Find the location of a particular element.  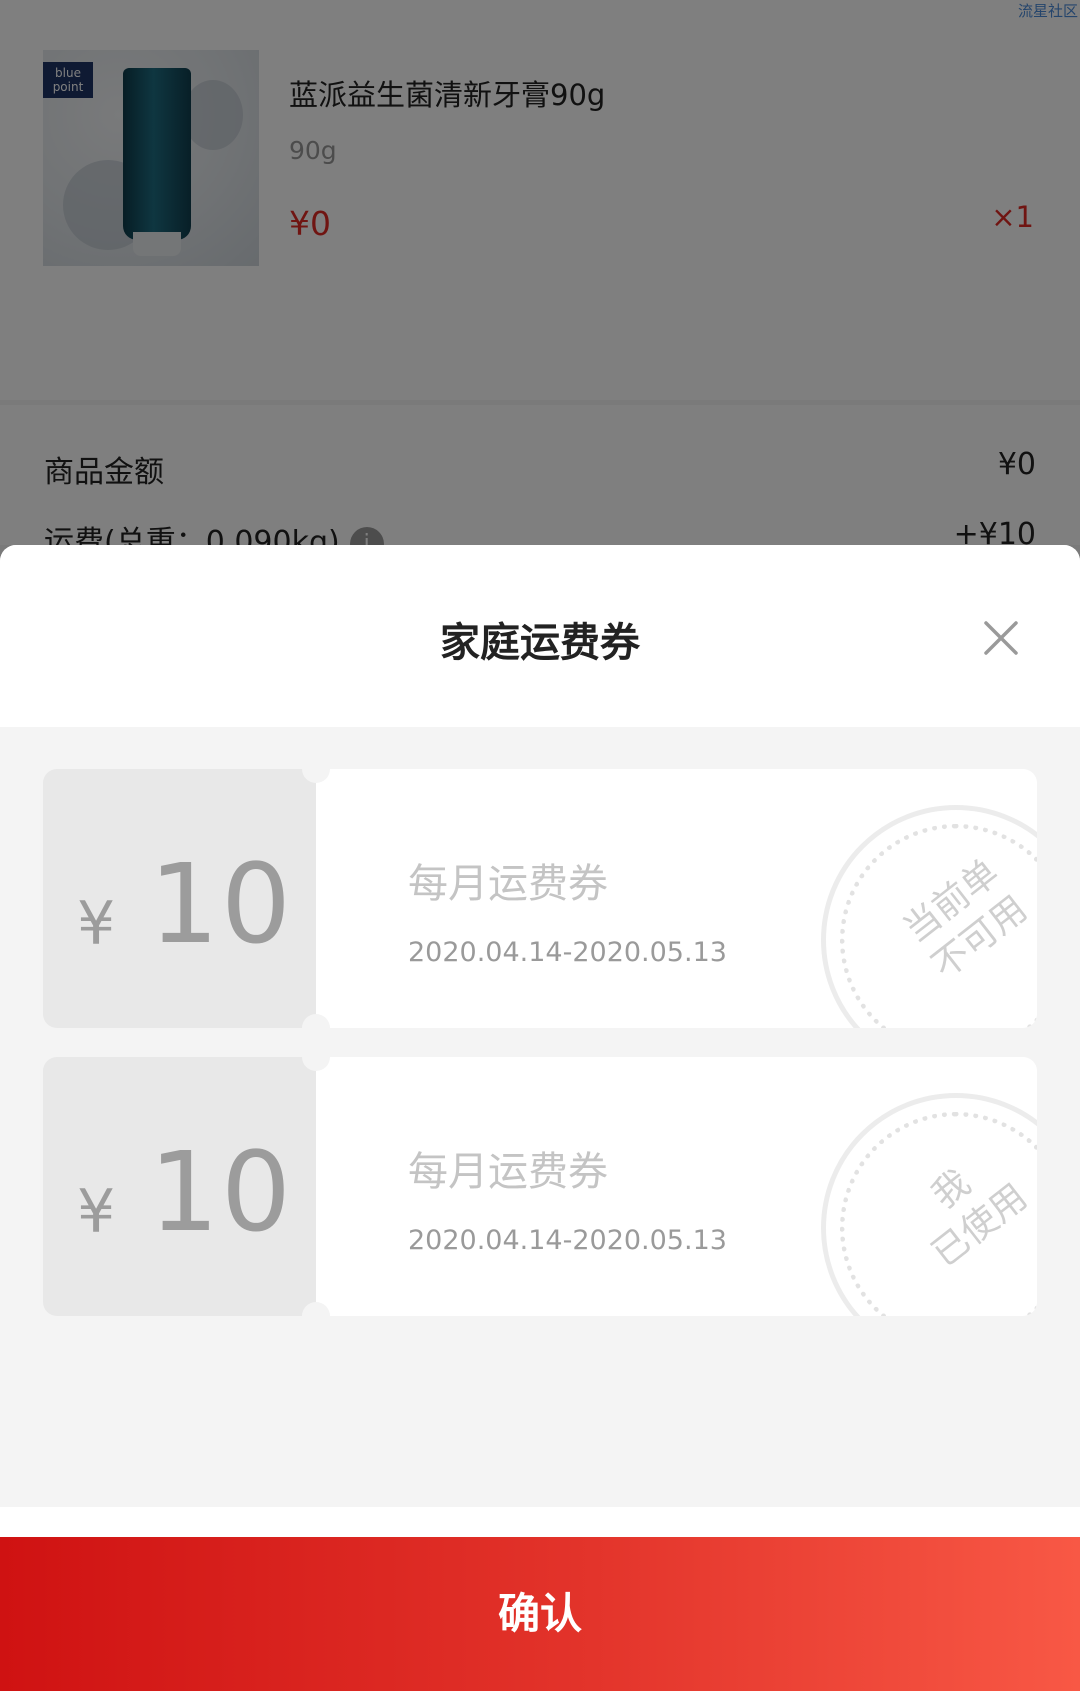

sheet-title: 家庭运费券 is located at coordinates (540, 643).